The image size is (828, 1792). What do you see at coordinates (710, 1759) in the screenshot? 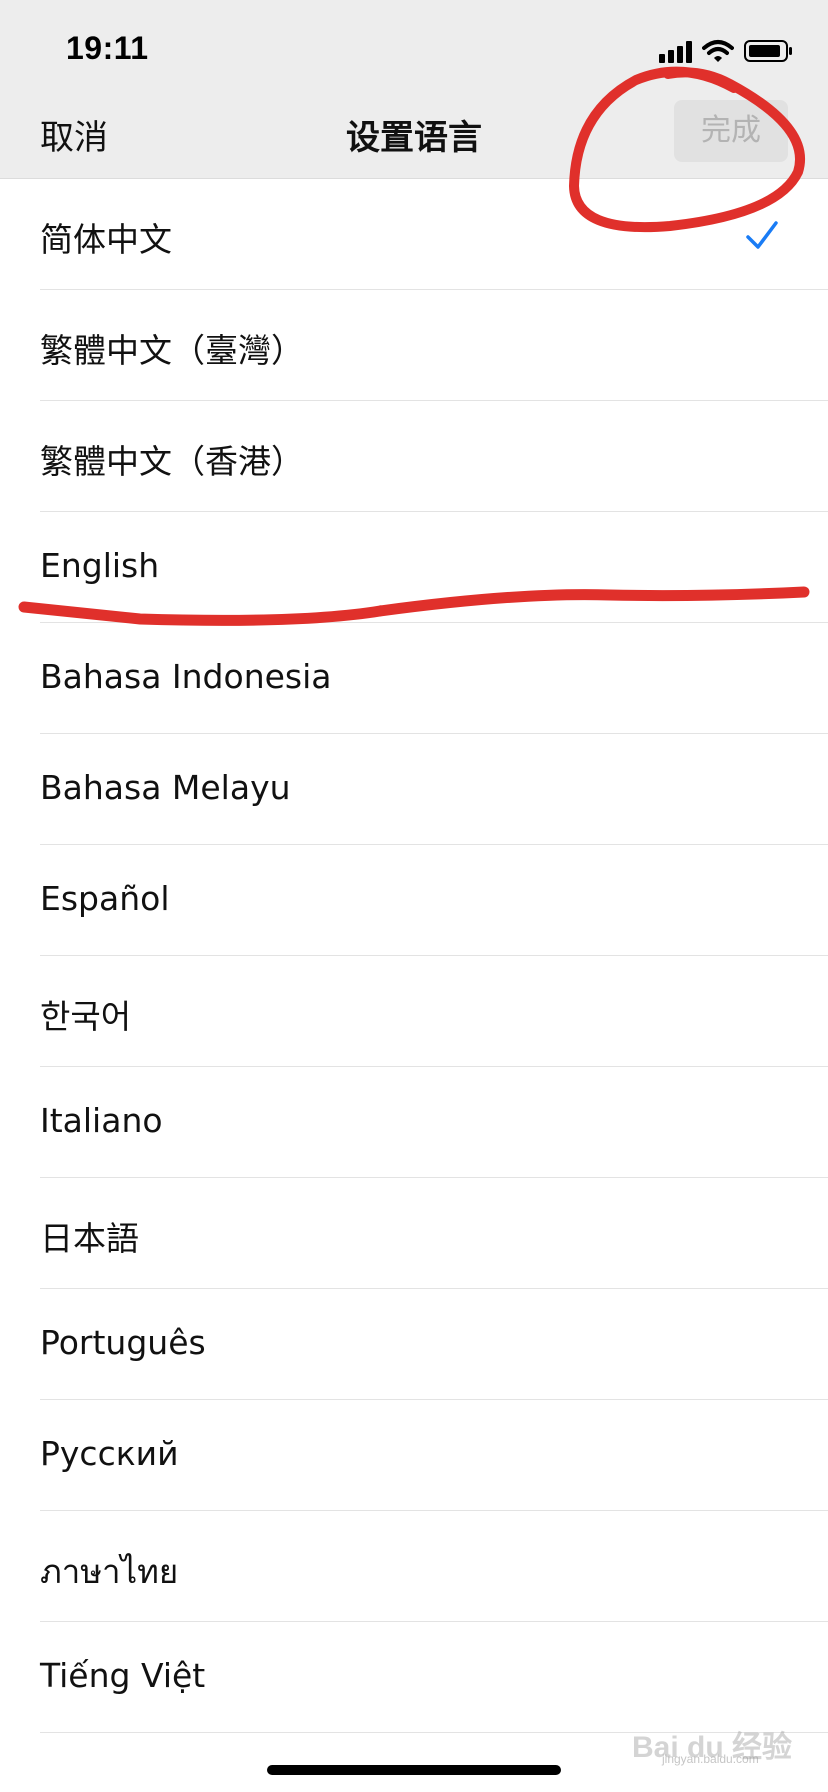
I see `watermark-url: jingyan.baidu.com` at bounding box center [710, 1759].